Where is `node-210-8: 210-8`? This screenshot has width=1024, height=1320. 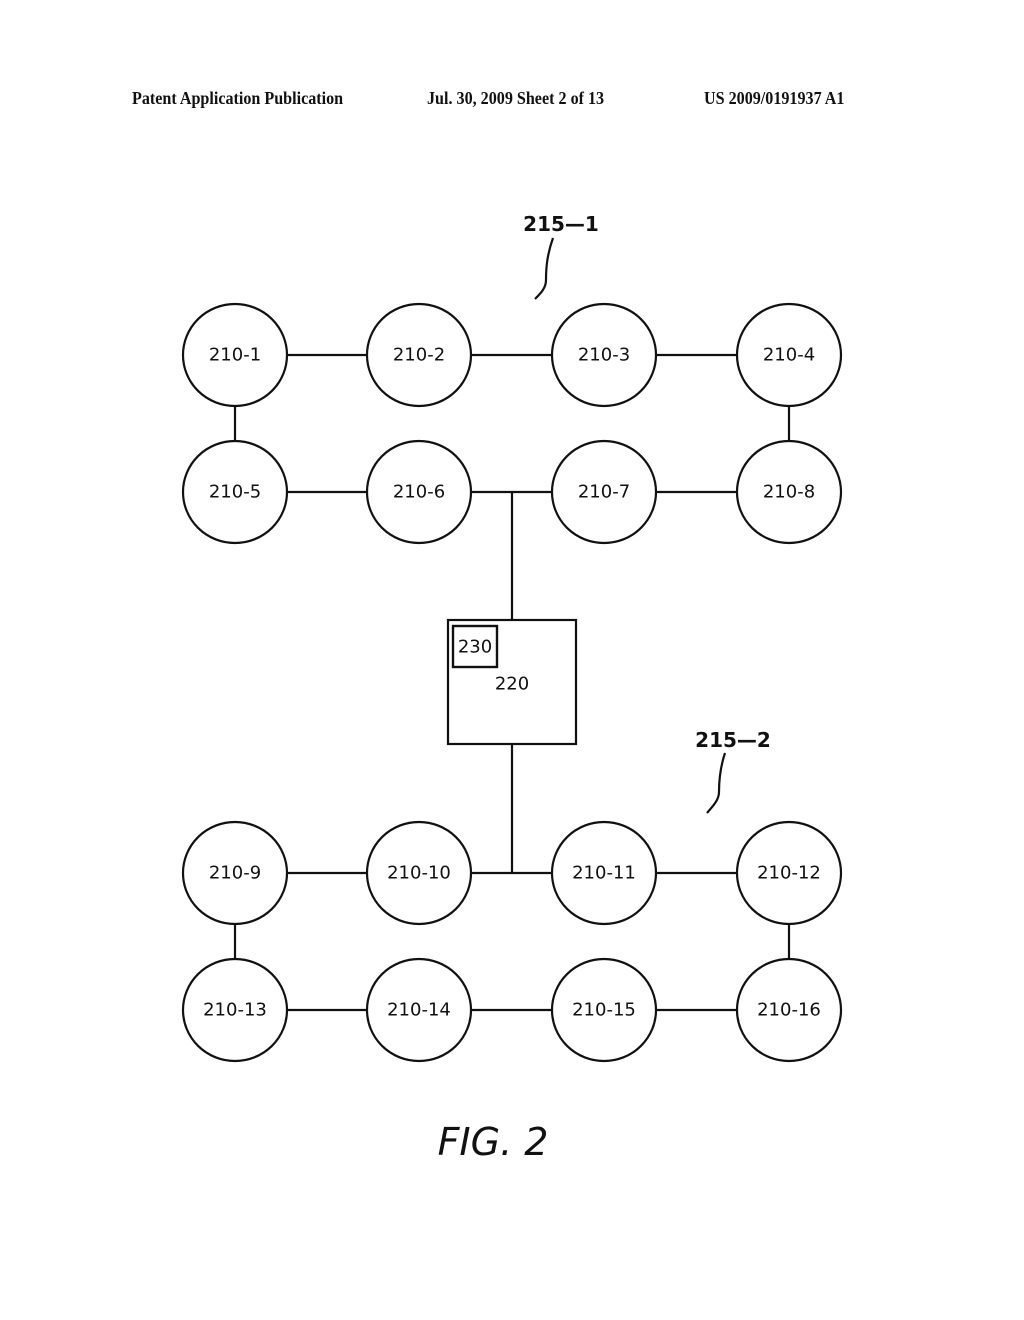
node-210-8: 210-8 is located at coordinates (789, 492).